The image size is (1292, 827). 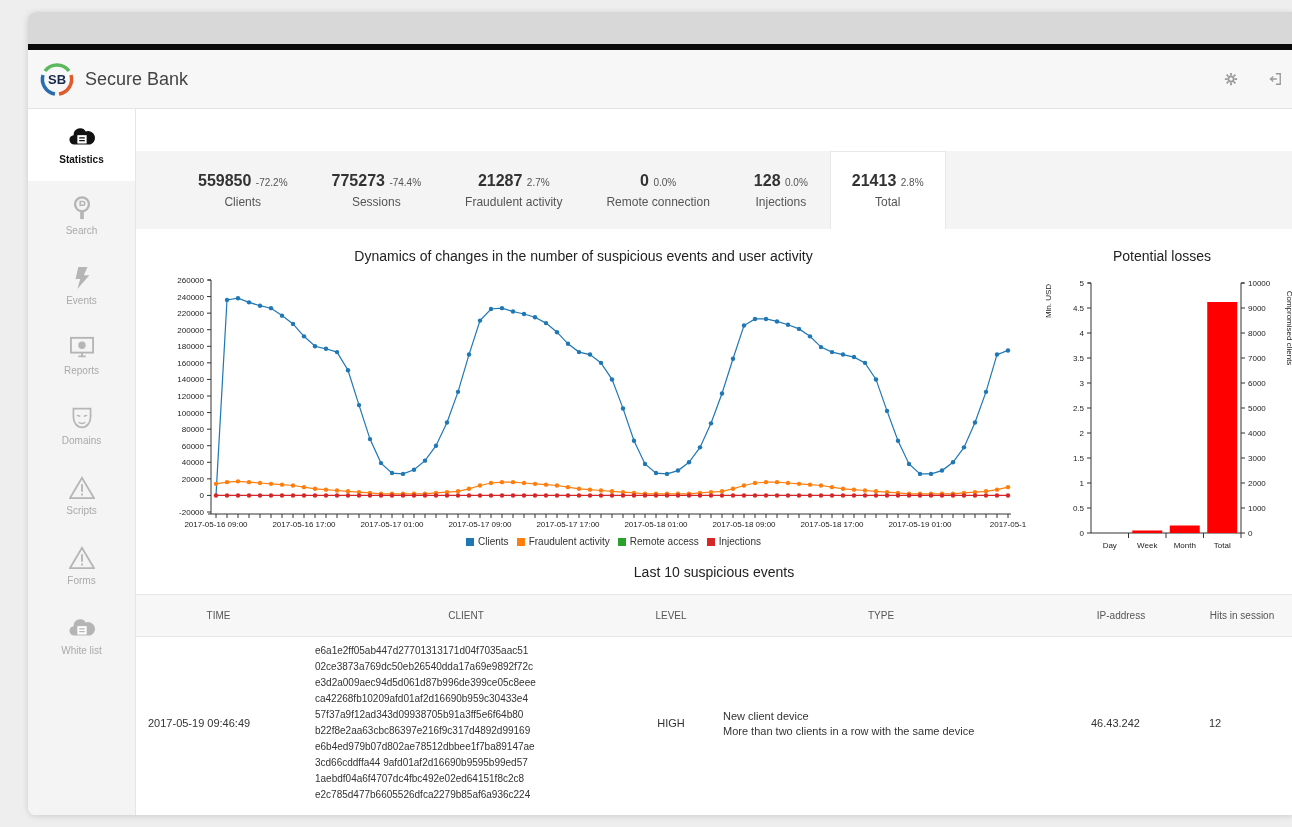 I want to click on exit-icon, so click(x=1275, y=79).